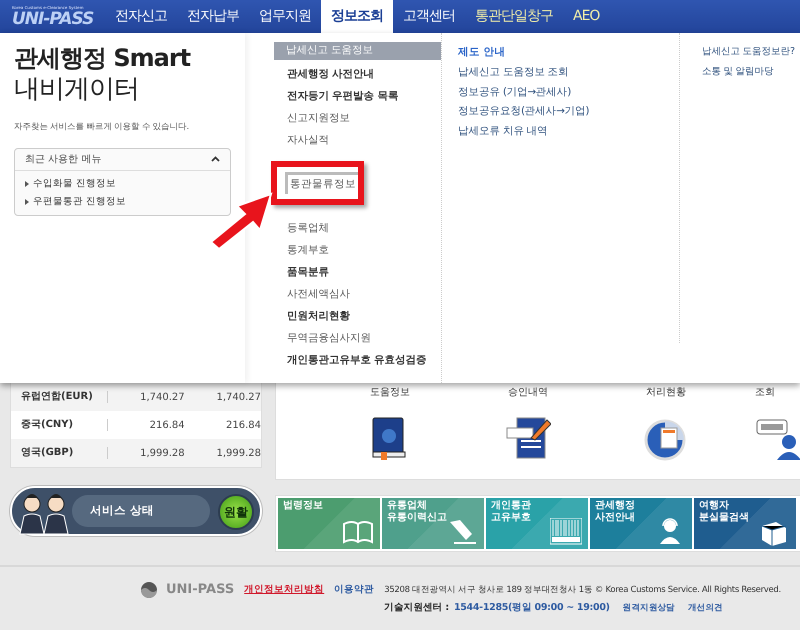  Describe the element at coordinates (358, 339) in the screenshot. I see `menu-item: 무역금융심사지원` at that location.